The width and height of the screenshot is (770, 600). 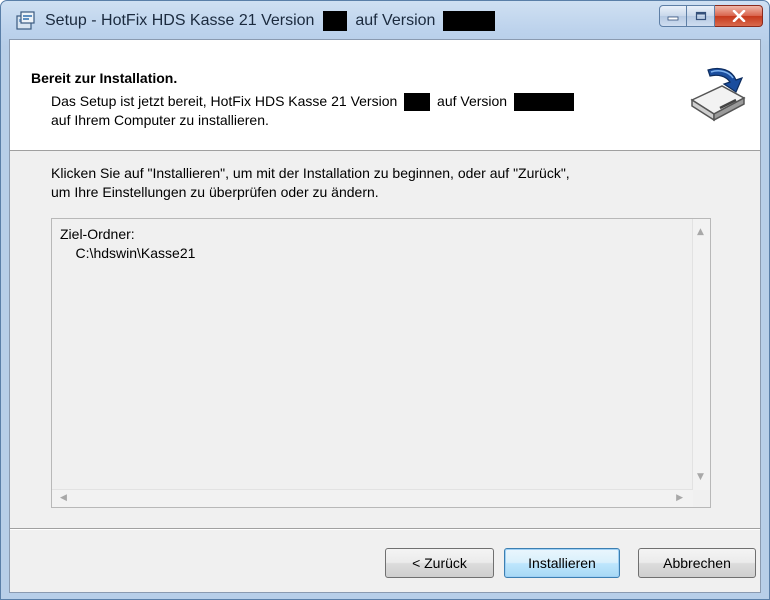 I want to click on close-button, so click(x=739, y=16).